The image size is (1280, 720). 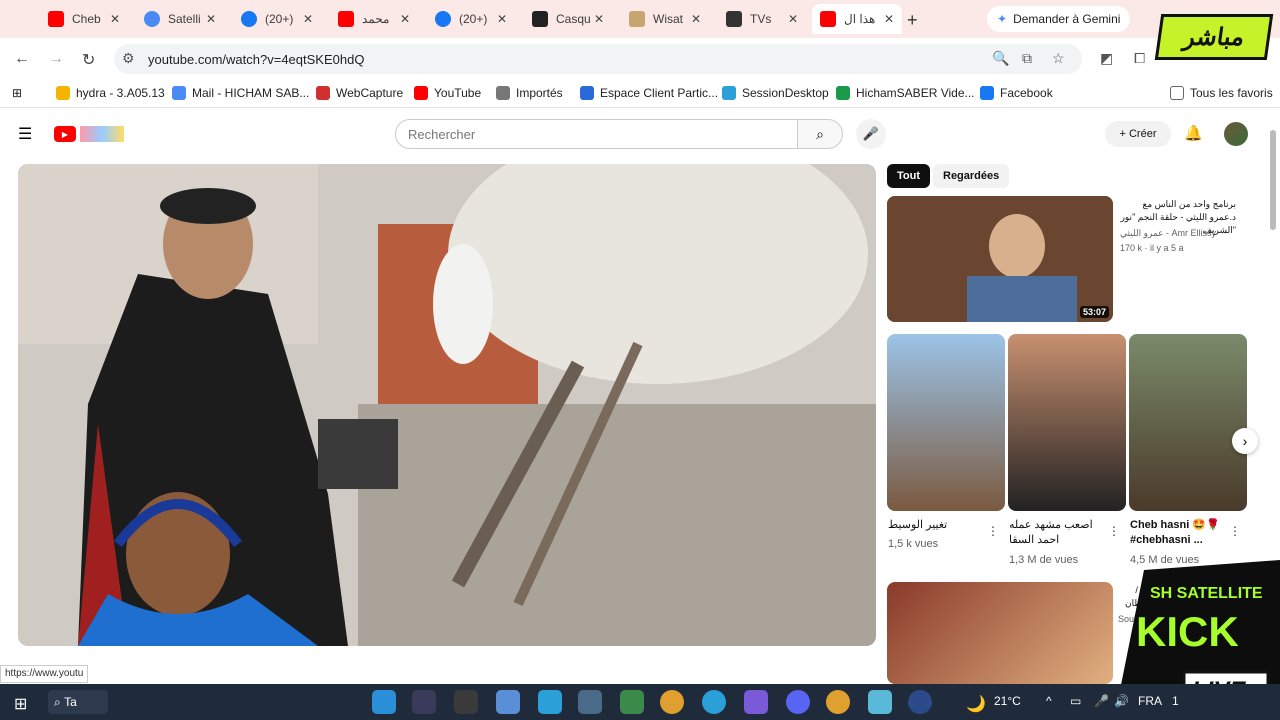 What do you see at coordinates (88, 60) in the screenshot?
I see `reload-button: ↻` at bounding box center [88, 60].